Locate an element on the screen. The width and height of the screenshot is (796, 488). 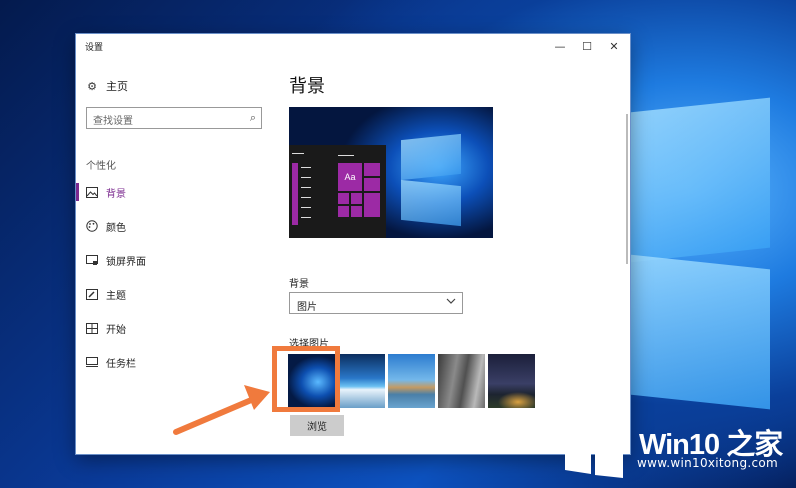
watermark-logo: Win10 之家 www.win10xitong.com is located at coordinates (675, 448).